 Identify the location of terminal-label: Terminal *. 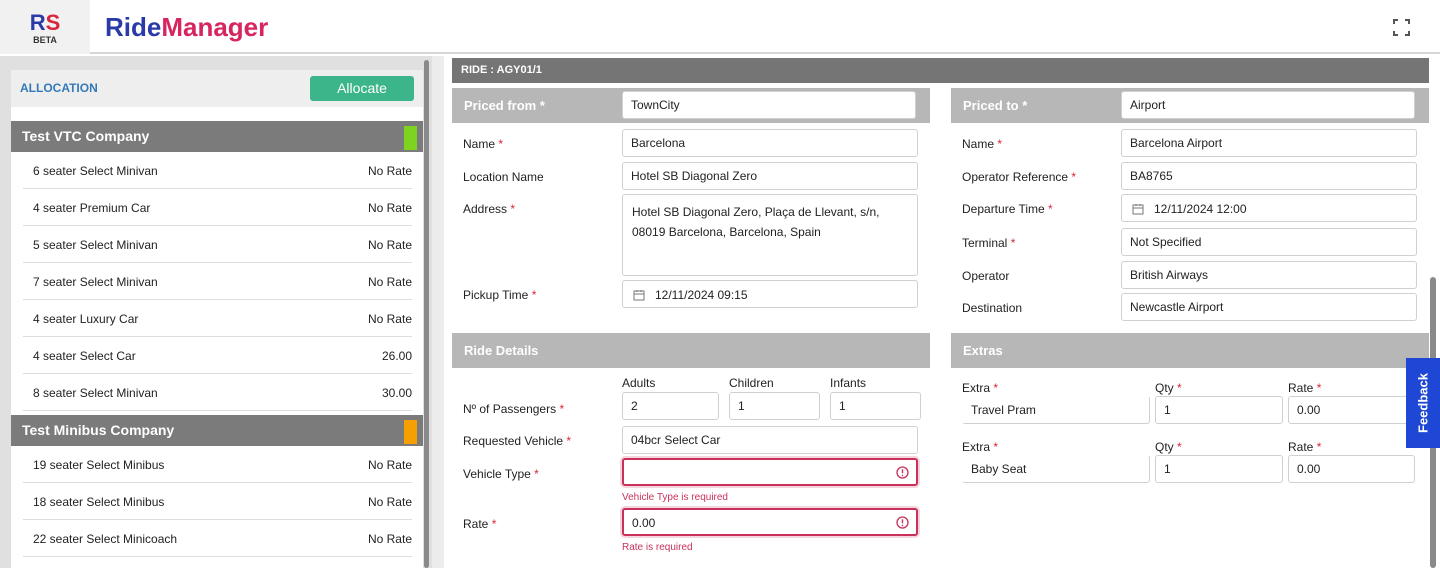
(989, 243).